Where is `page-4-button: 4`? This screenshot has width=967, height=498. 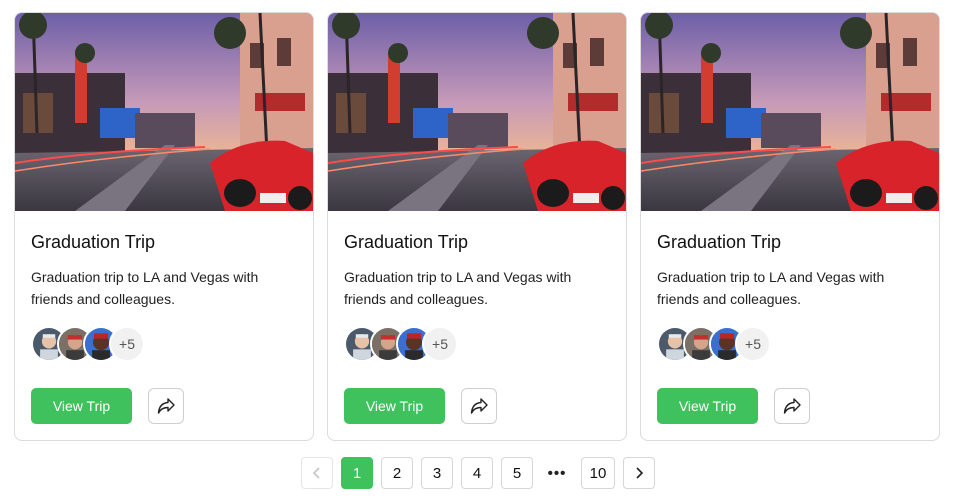
page-4-button: 4 is located at coordinates (477, 473).